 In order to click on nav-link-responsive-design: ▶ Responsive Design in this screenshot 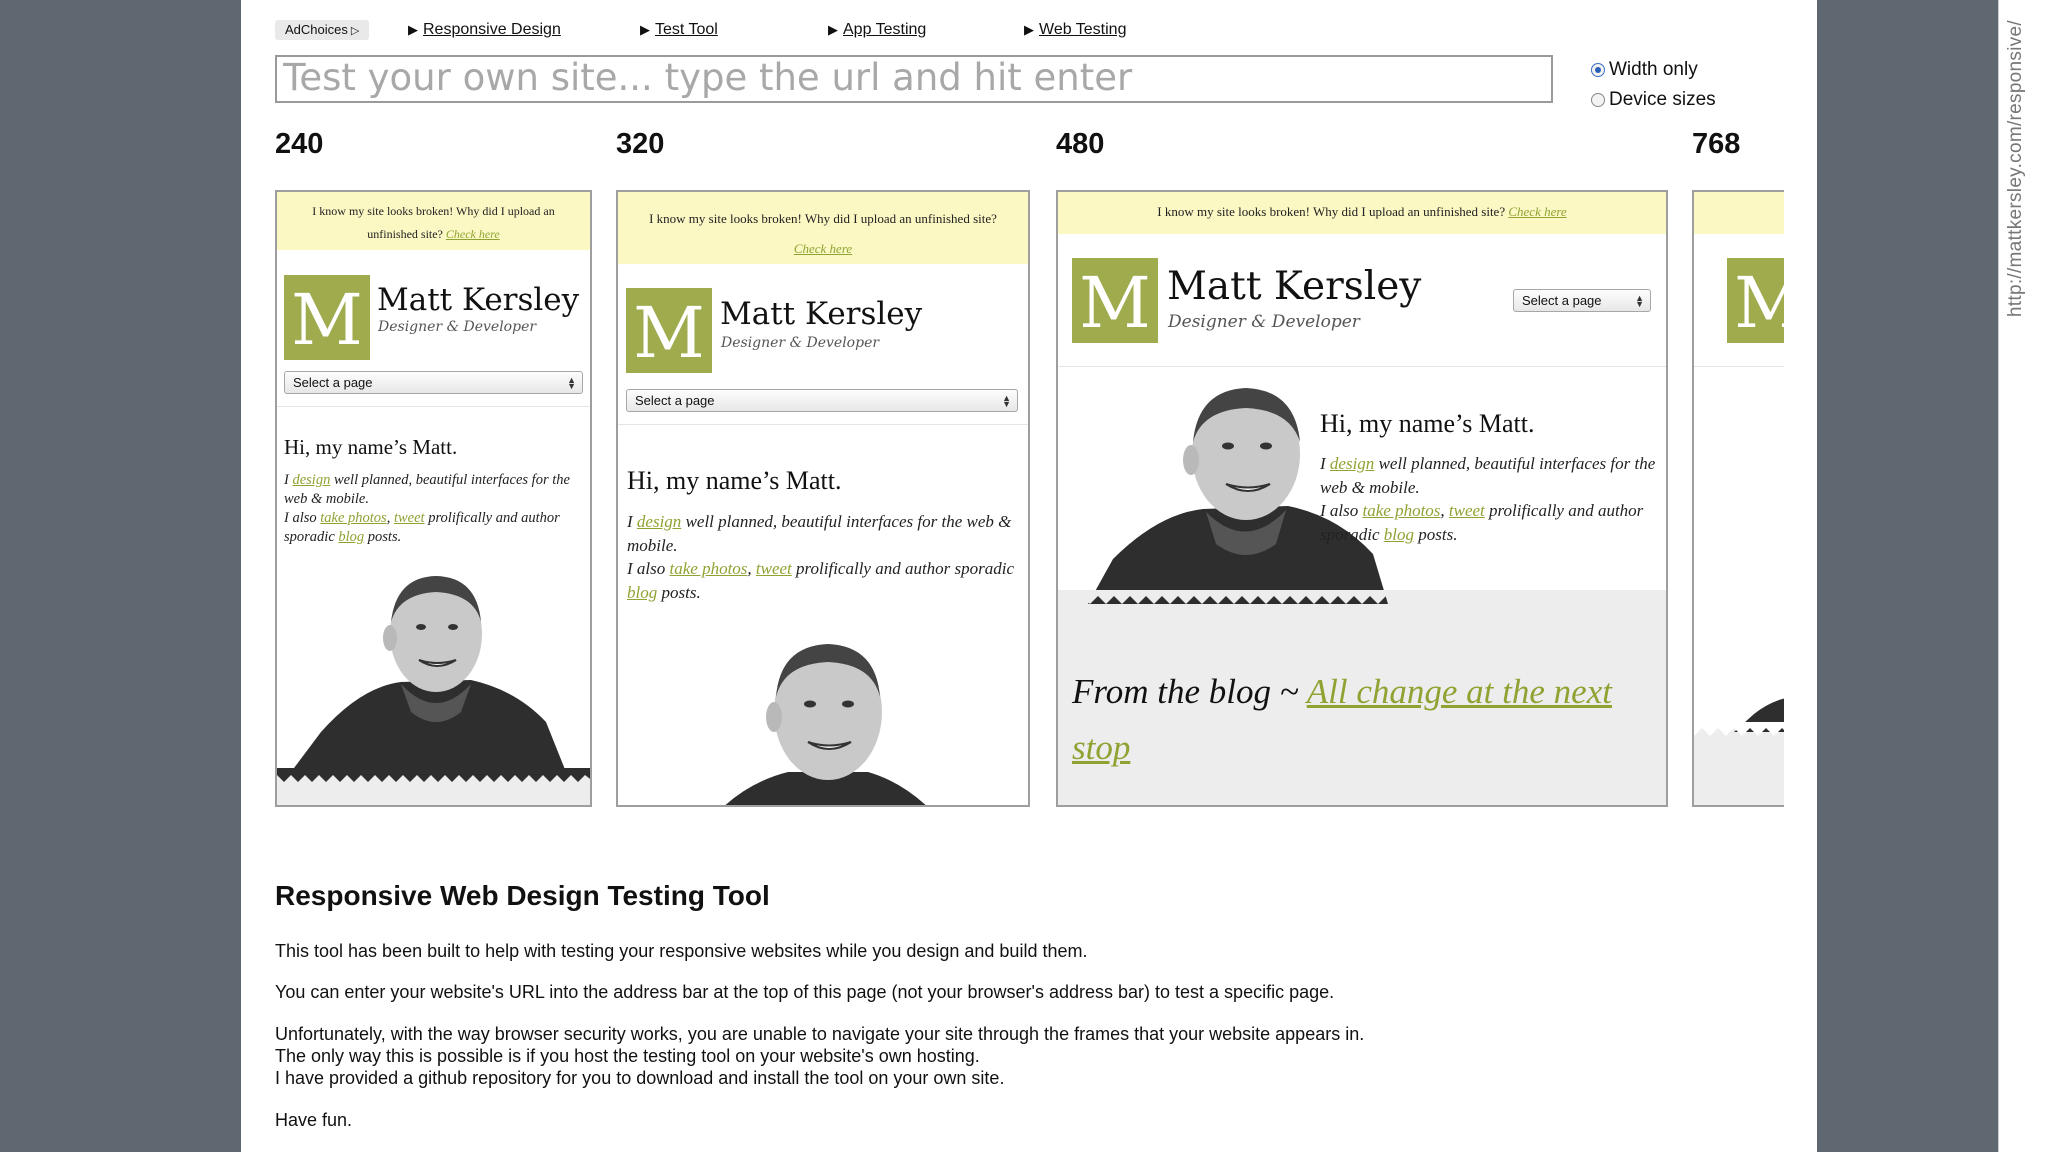, I will do `click(484, 30)`.